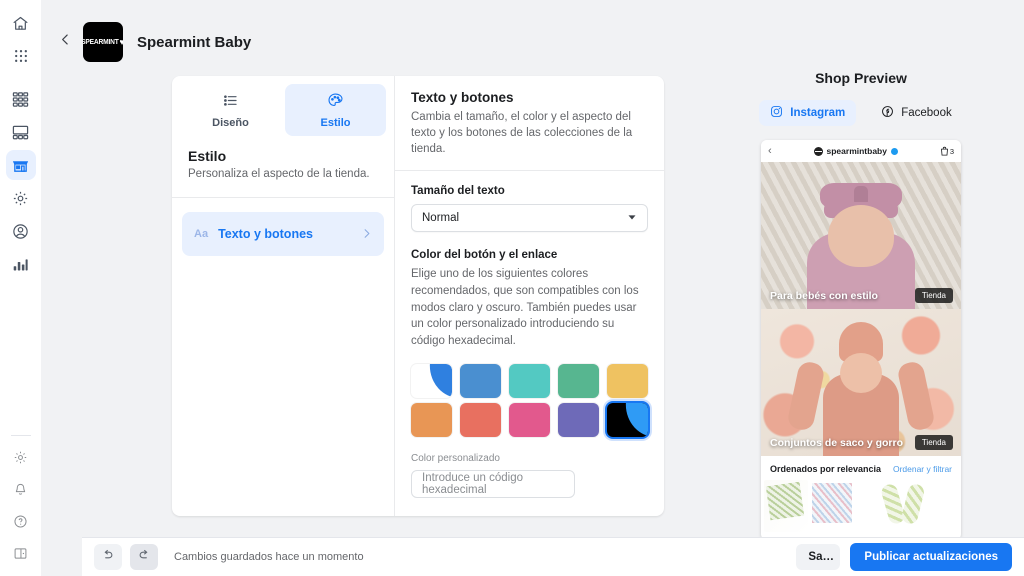  I want to click on page-header: SPEARMINT ♥ Spearmint Baby, so click(532, 33).